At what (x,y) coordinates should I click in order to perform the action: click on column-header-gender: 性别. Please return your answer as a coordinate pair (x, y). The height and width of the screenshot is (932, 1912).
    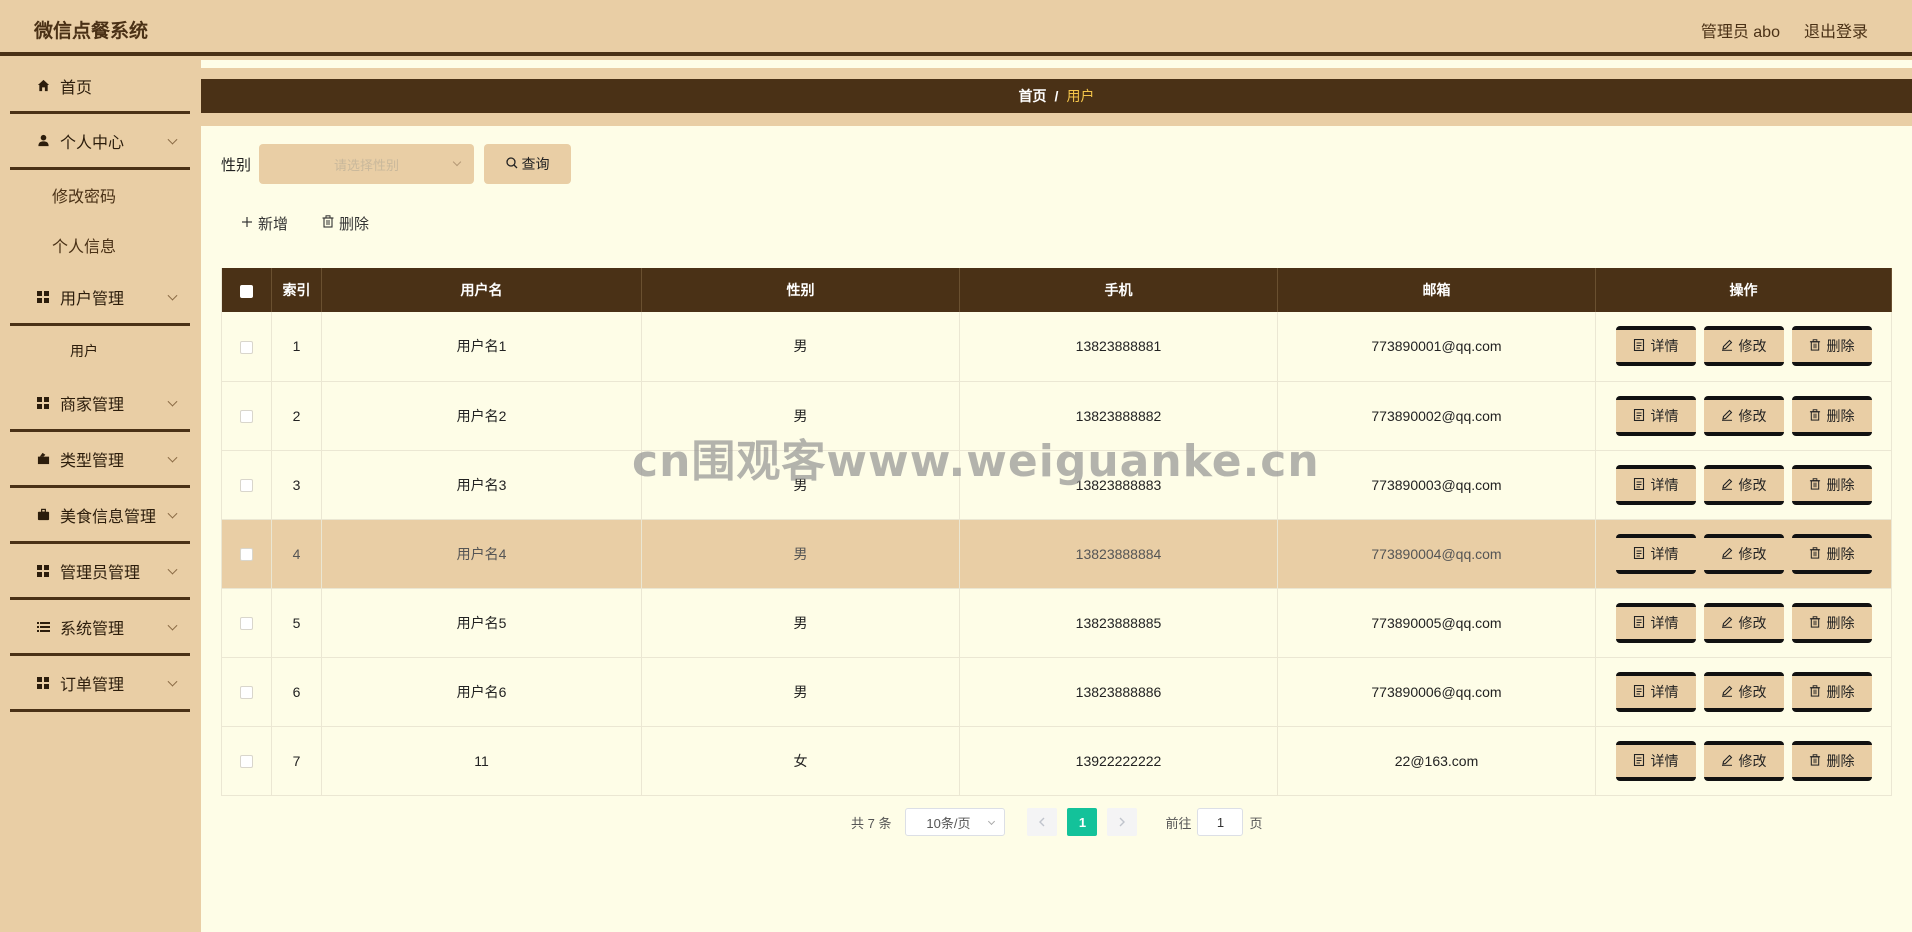
    Looking at the image, I should click on (800, 290).